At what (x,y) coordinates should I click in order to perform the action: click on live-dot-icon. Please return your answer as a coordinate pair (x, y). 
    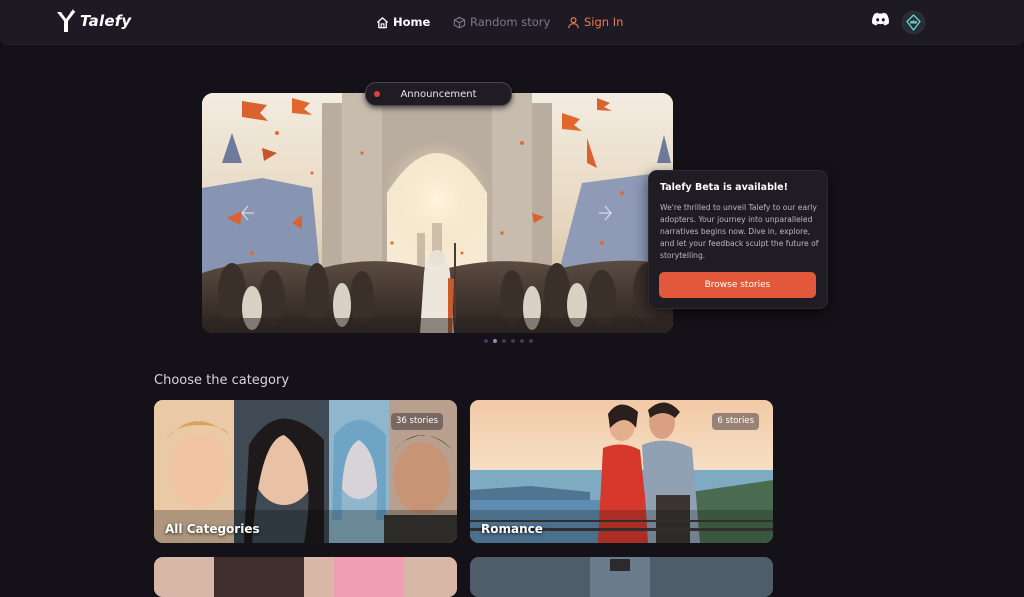
    Looking at the image, I should click on (377, 94).